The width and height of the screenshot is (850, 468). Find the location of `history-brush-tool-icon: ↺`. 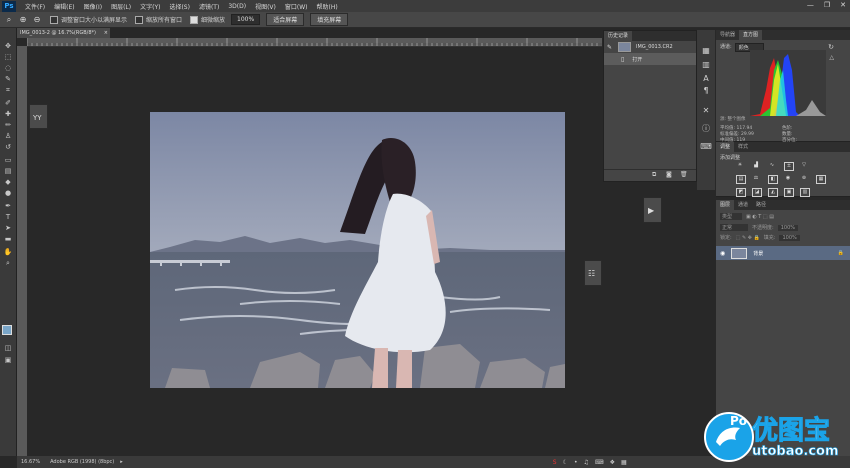

history-brush-tool-icon: ↺ is located at coordinates (8, 147).